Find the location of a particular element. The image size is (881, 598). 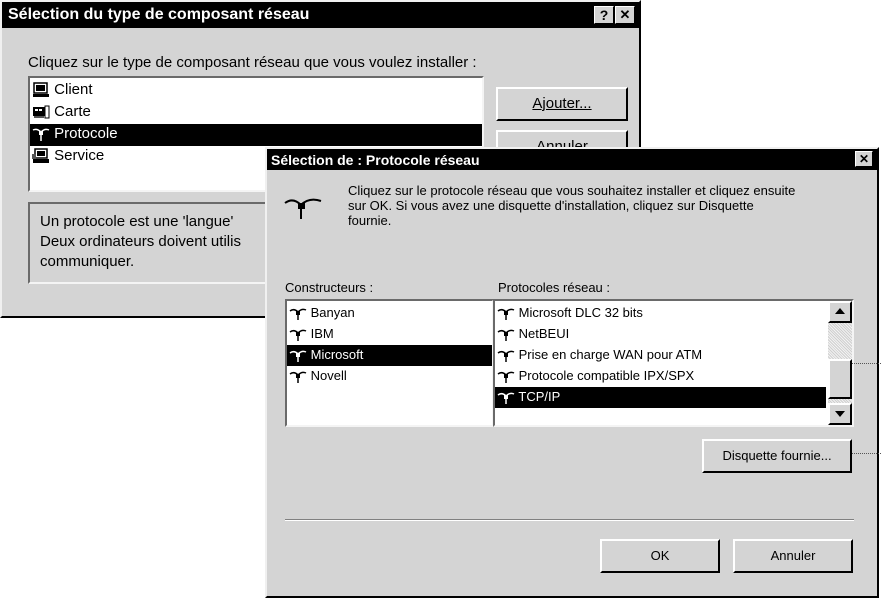

component-type-title: Sélection du type de composant réseau is located at coordinates (159, 14).